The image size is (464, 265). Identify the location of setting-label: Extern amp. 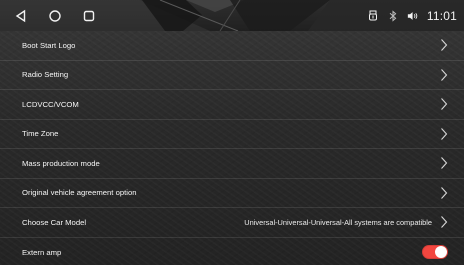
(42, 252).